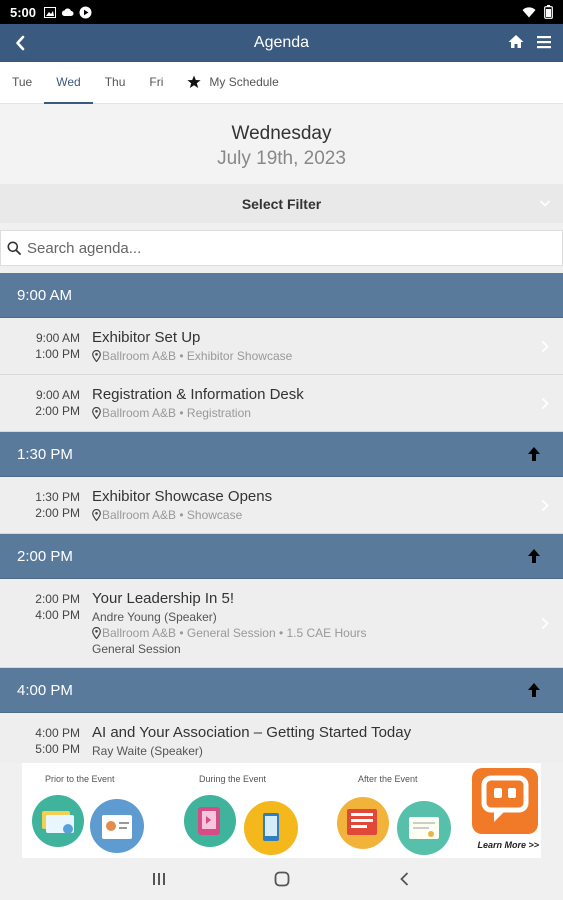 The width and height of the screenshot is (563, 900). Describe the element at coordinates (312, 515) in the screenshot. I see `session-location: Ballroom A&B • Showcase` at that location.